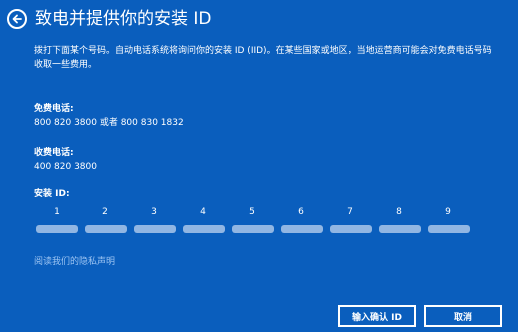 The width and height of the screenshot is (518, 332). Describe the element at coordinates (399, 212) in the screenshot. I see `id-group-number-8: 8` at that location.